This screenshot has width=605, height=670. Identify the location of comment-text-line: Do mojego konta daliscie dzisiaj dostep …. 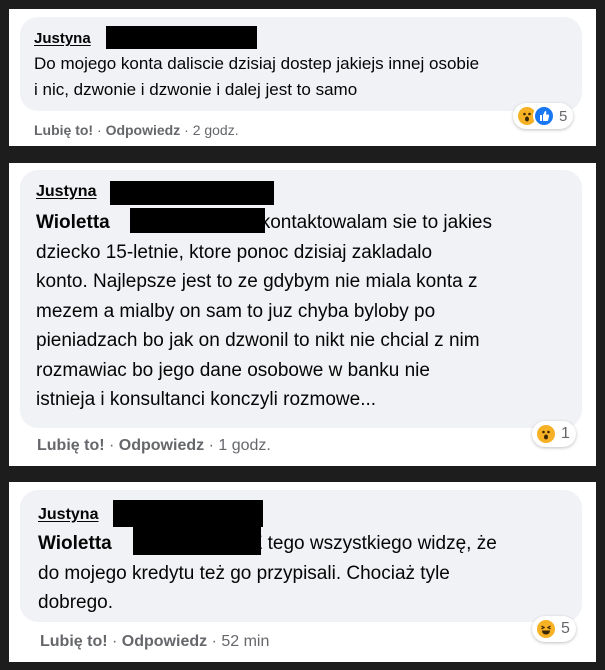
(257, 63).